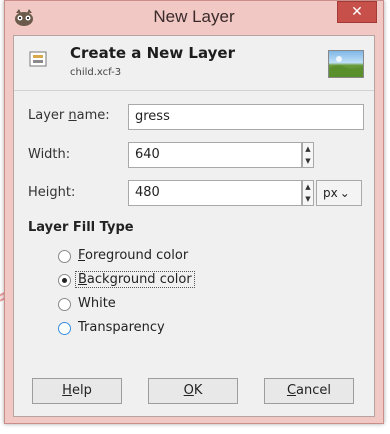 The width and height of the screenshot is (390, 434). What do you see at coordinates (357, 12) in the screenshot?
I see `close-button: ✕` at bounding box center [357, 12].